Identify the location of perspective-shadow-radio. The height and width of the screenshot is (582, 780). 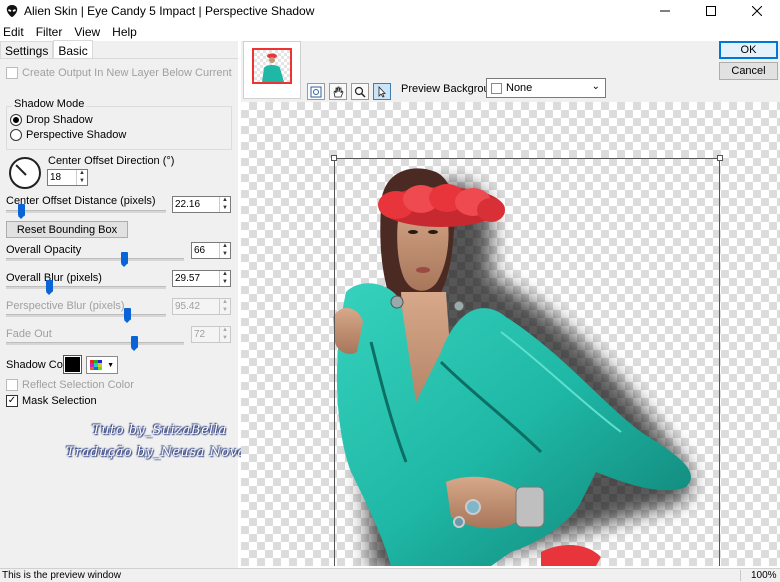
(16, 135).